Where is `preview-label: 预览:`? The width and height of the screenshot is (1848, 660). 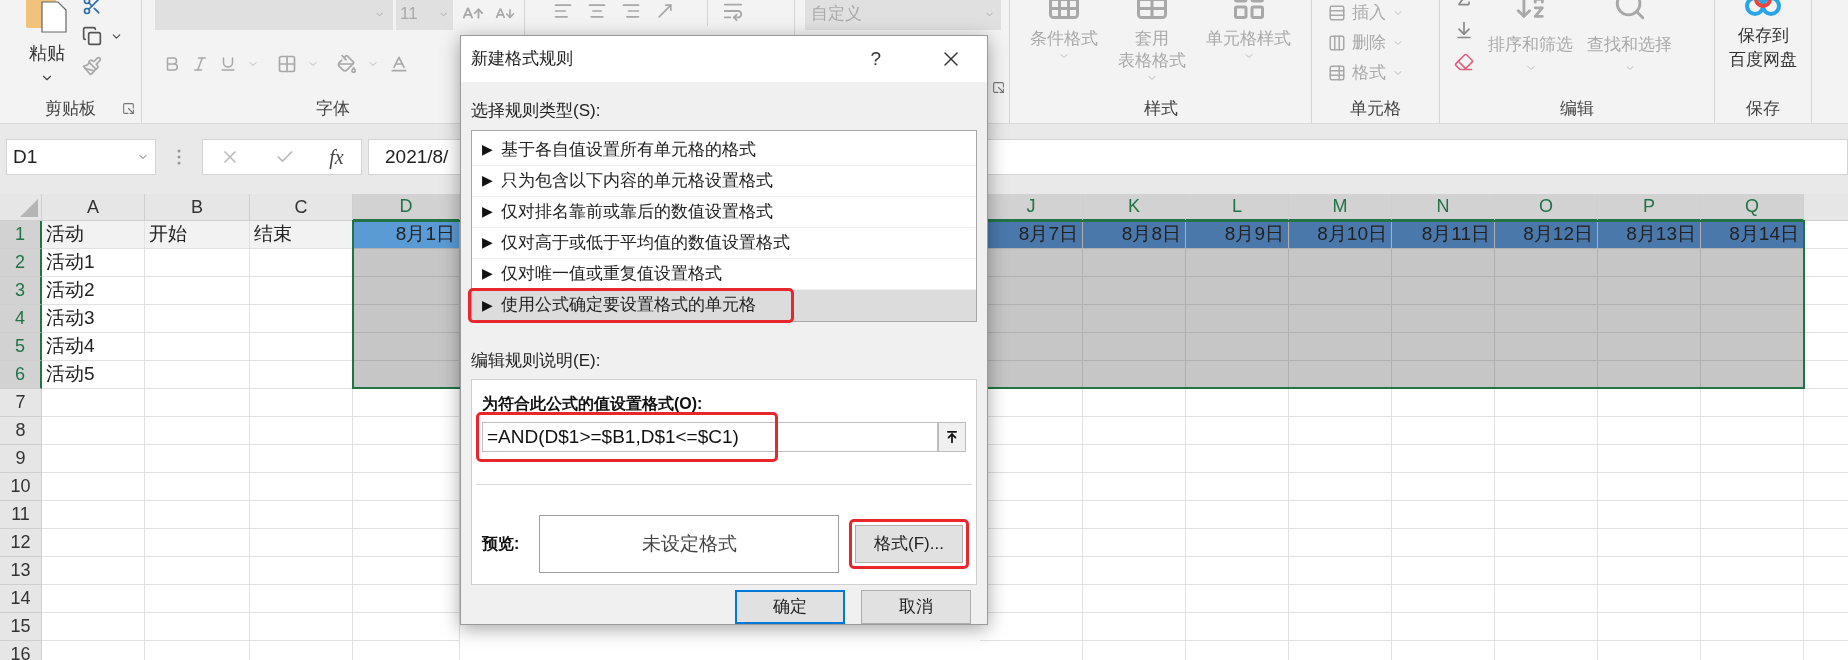
preview-label: 预览: is located at coordinates (501, 544).